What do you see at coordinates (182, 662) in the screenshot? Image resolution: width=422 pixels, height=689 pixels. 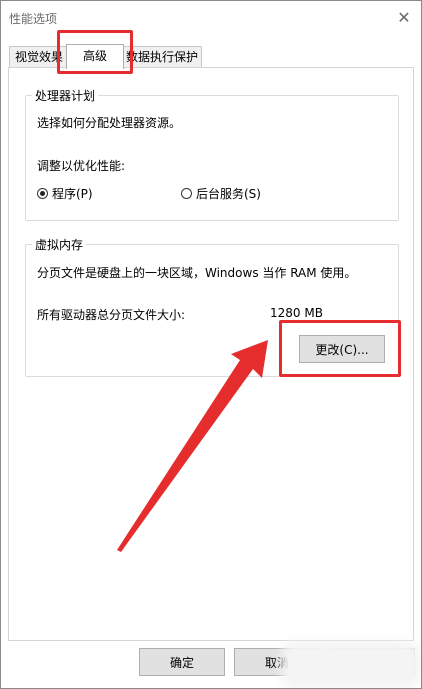 I see `ok-button: 确定` at bounding box center [182, 662].